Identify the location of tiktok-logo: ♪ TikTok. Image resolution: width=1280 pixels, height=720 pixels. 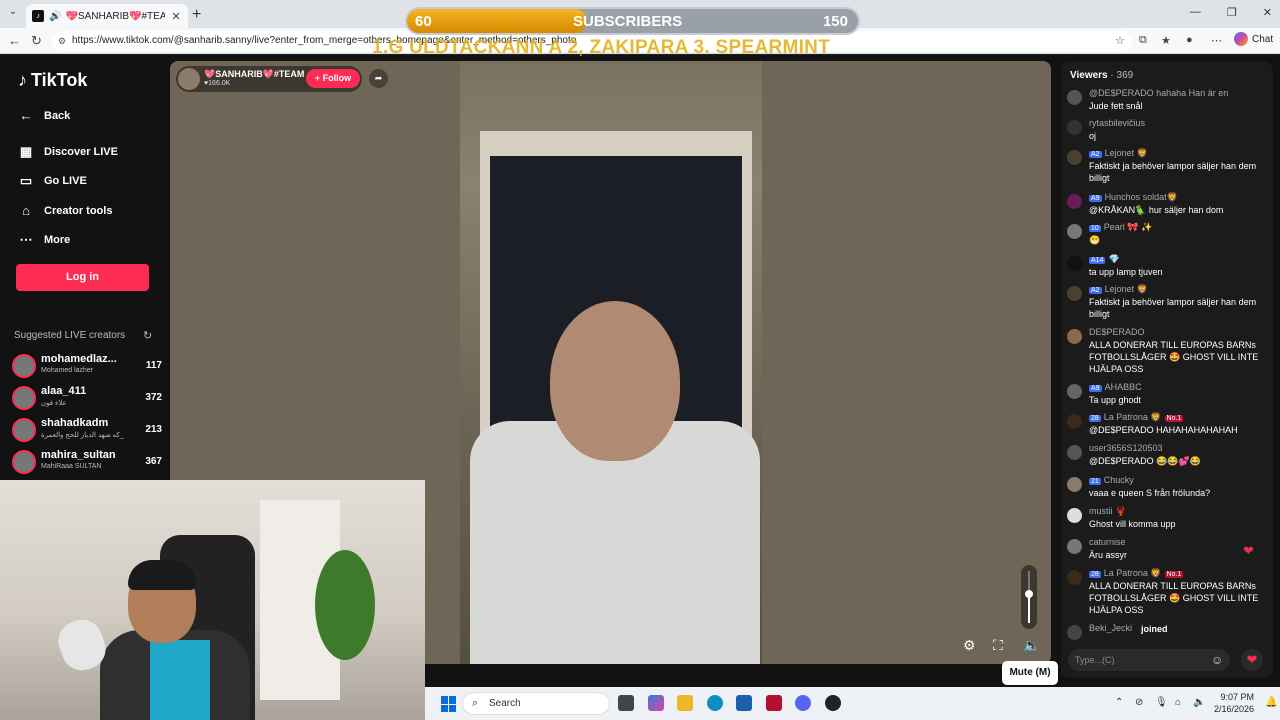
(52, 80).